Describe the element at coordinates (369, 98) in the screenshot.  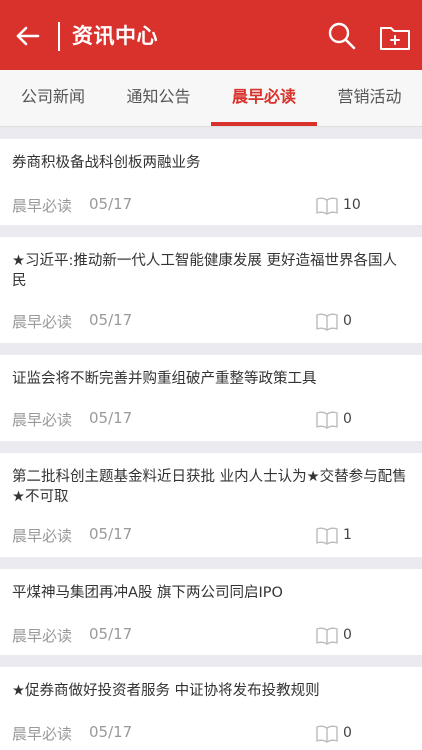
I see `tab-marketing: 营销活动` at that location.